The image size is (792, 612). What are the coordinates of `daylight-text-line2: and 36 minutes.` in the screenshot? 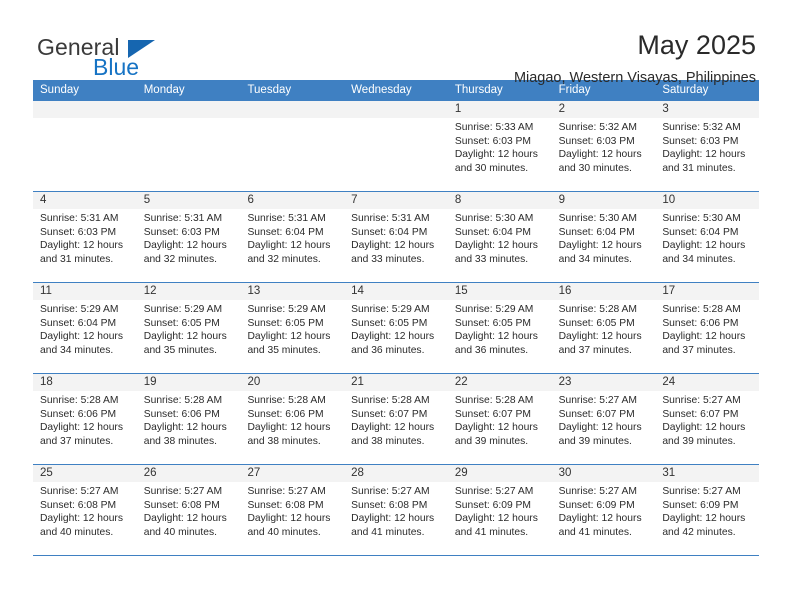 It's located at (388, 350).